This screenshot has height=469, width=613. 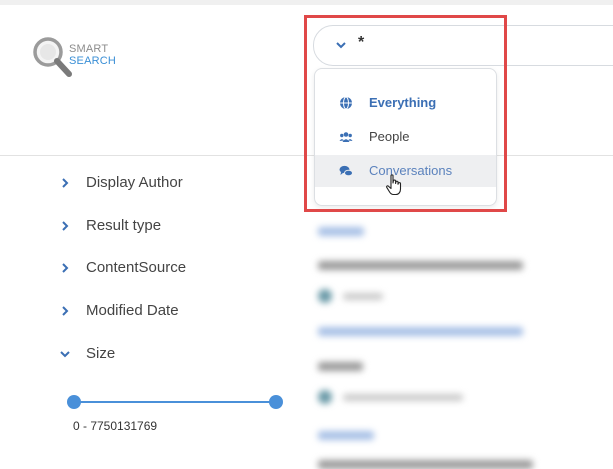 What do you see at coordinates (306, 2) in the screenshot?
I see `top-rule` at bounding box center [306, 2].